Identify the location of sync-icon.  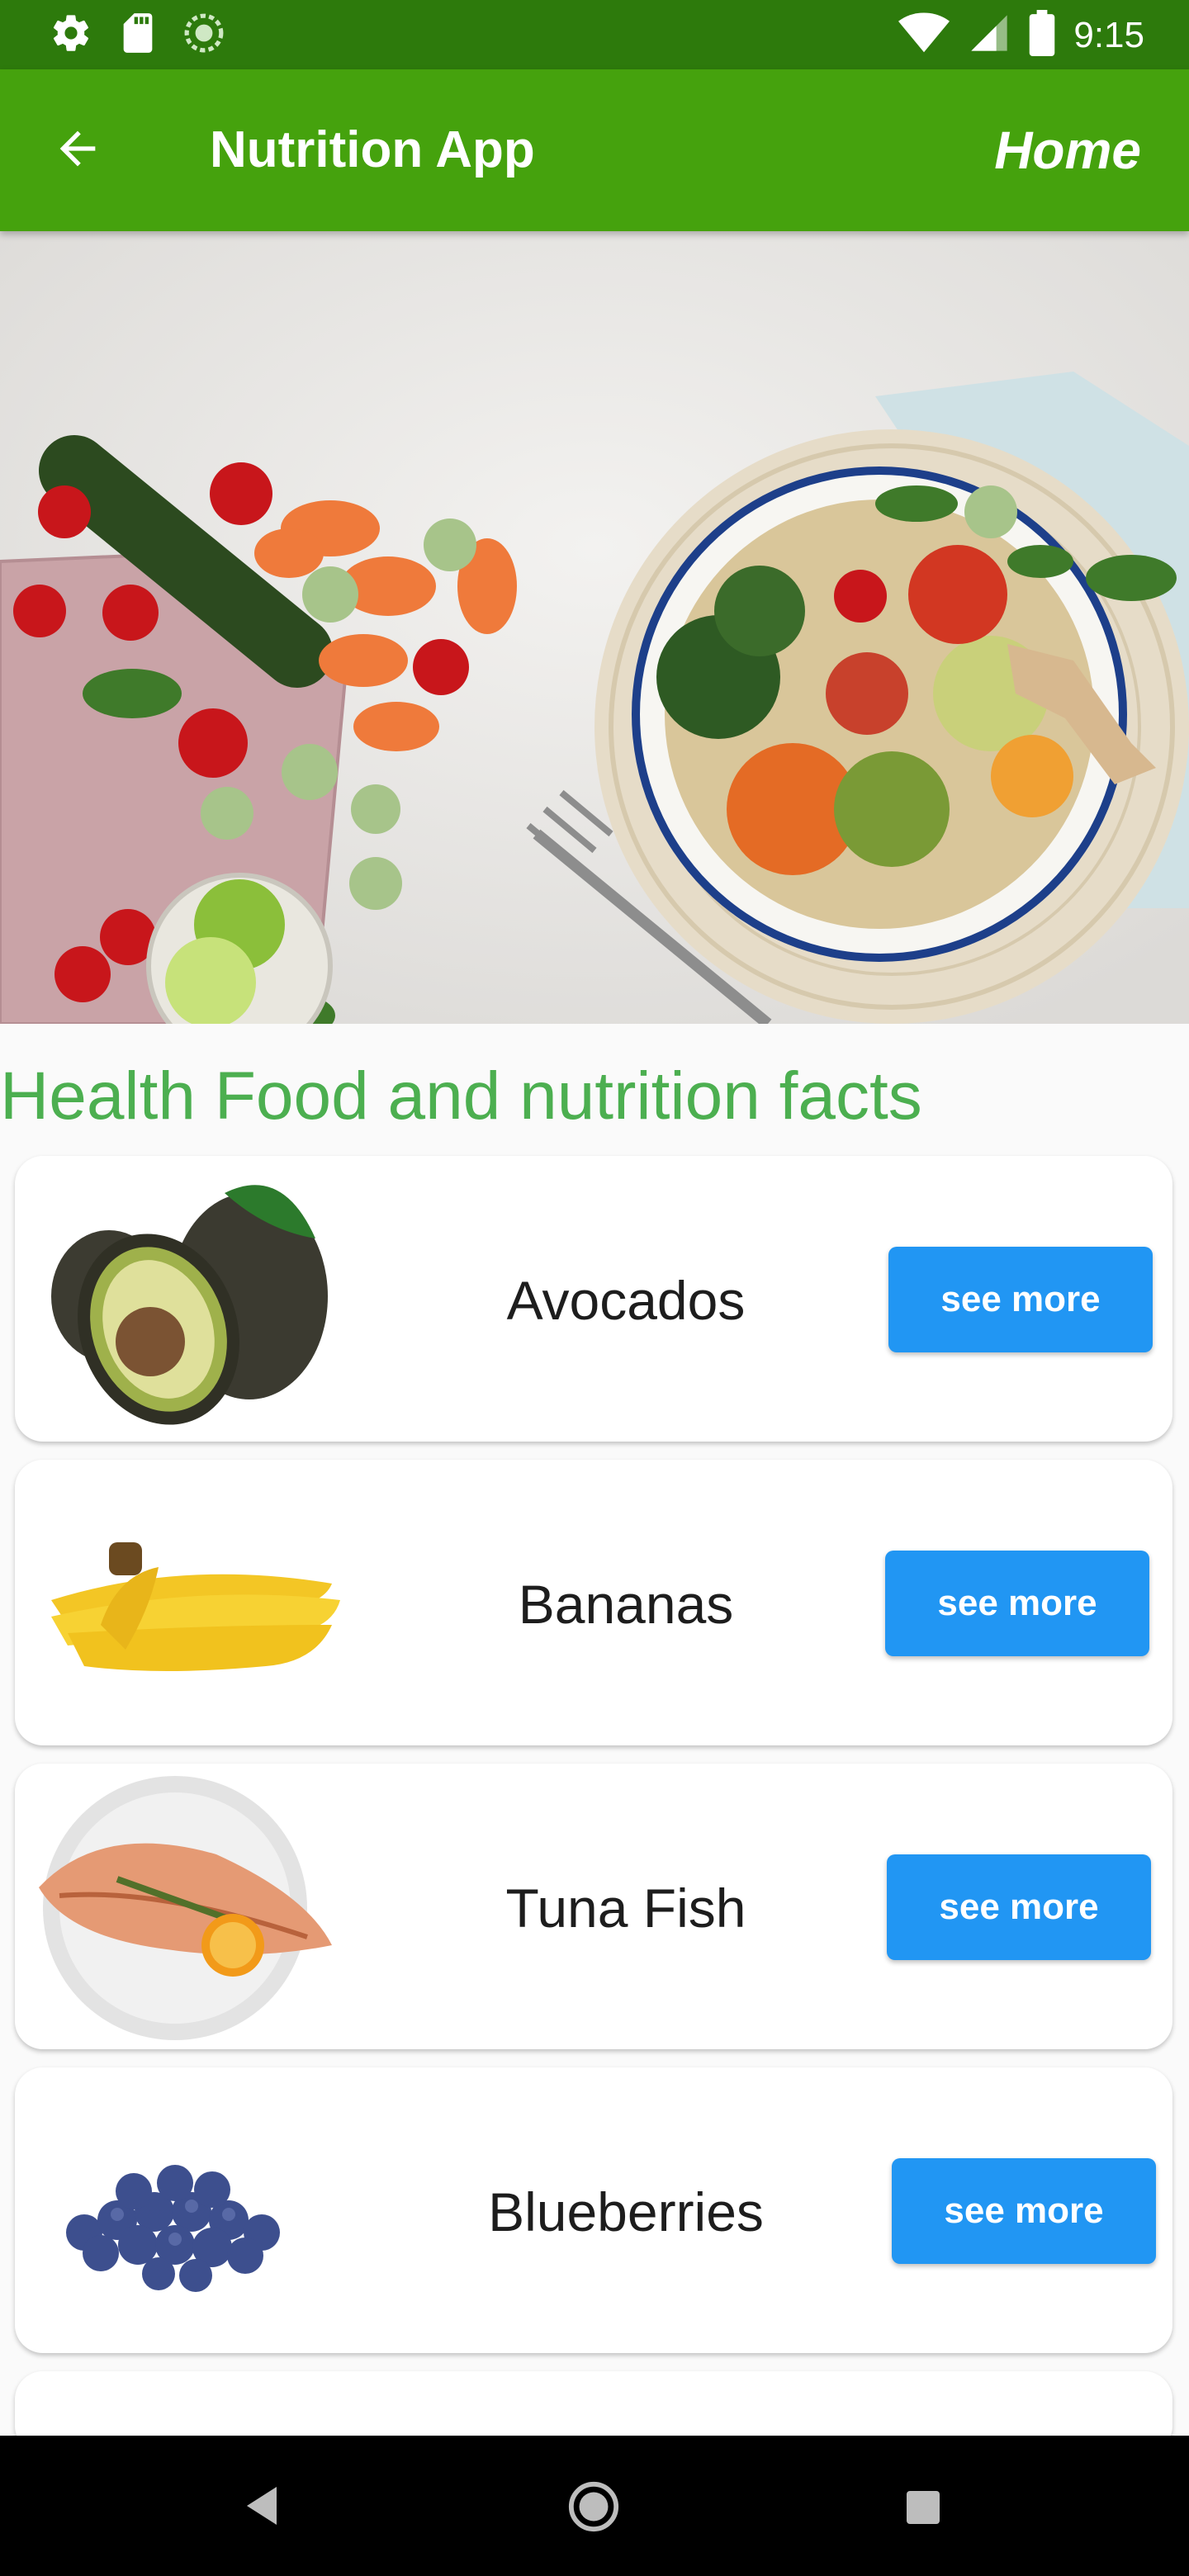
(204, 35).